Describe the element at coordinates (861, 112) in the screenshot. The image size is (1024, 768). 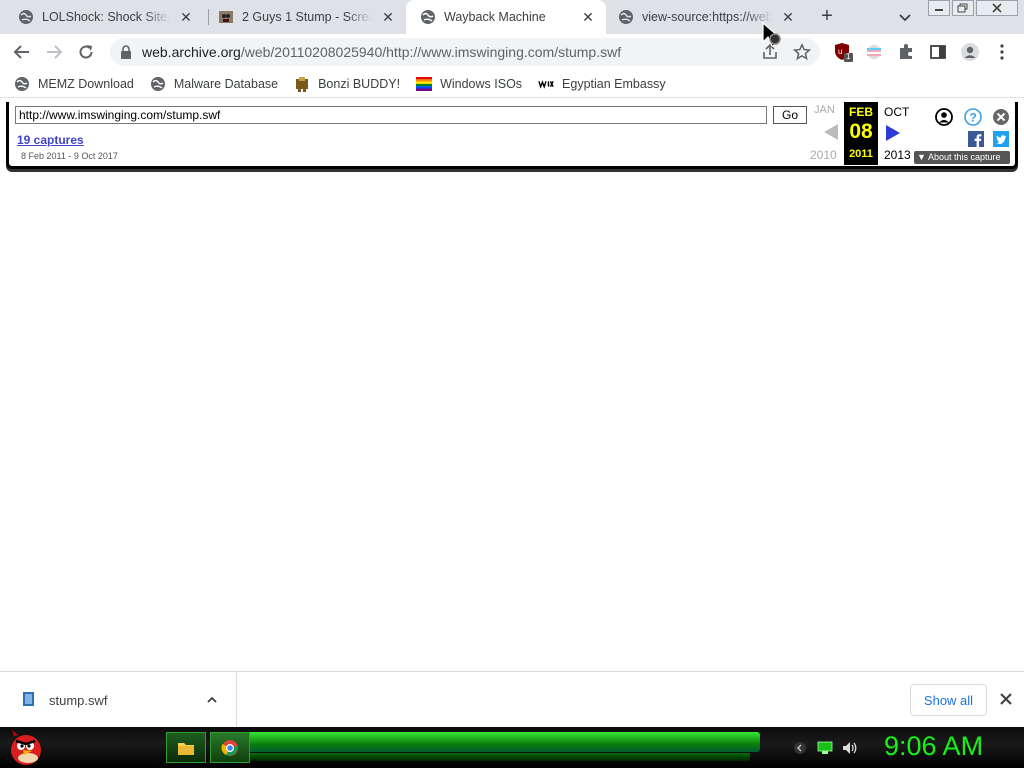
I see `current-month: FEB` at that location.